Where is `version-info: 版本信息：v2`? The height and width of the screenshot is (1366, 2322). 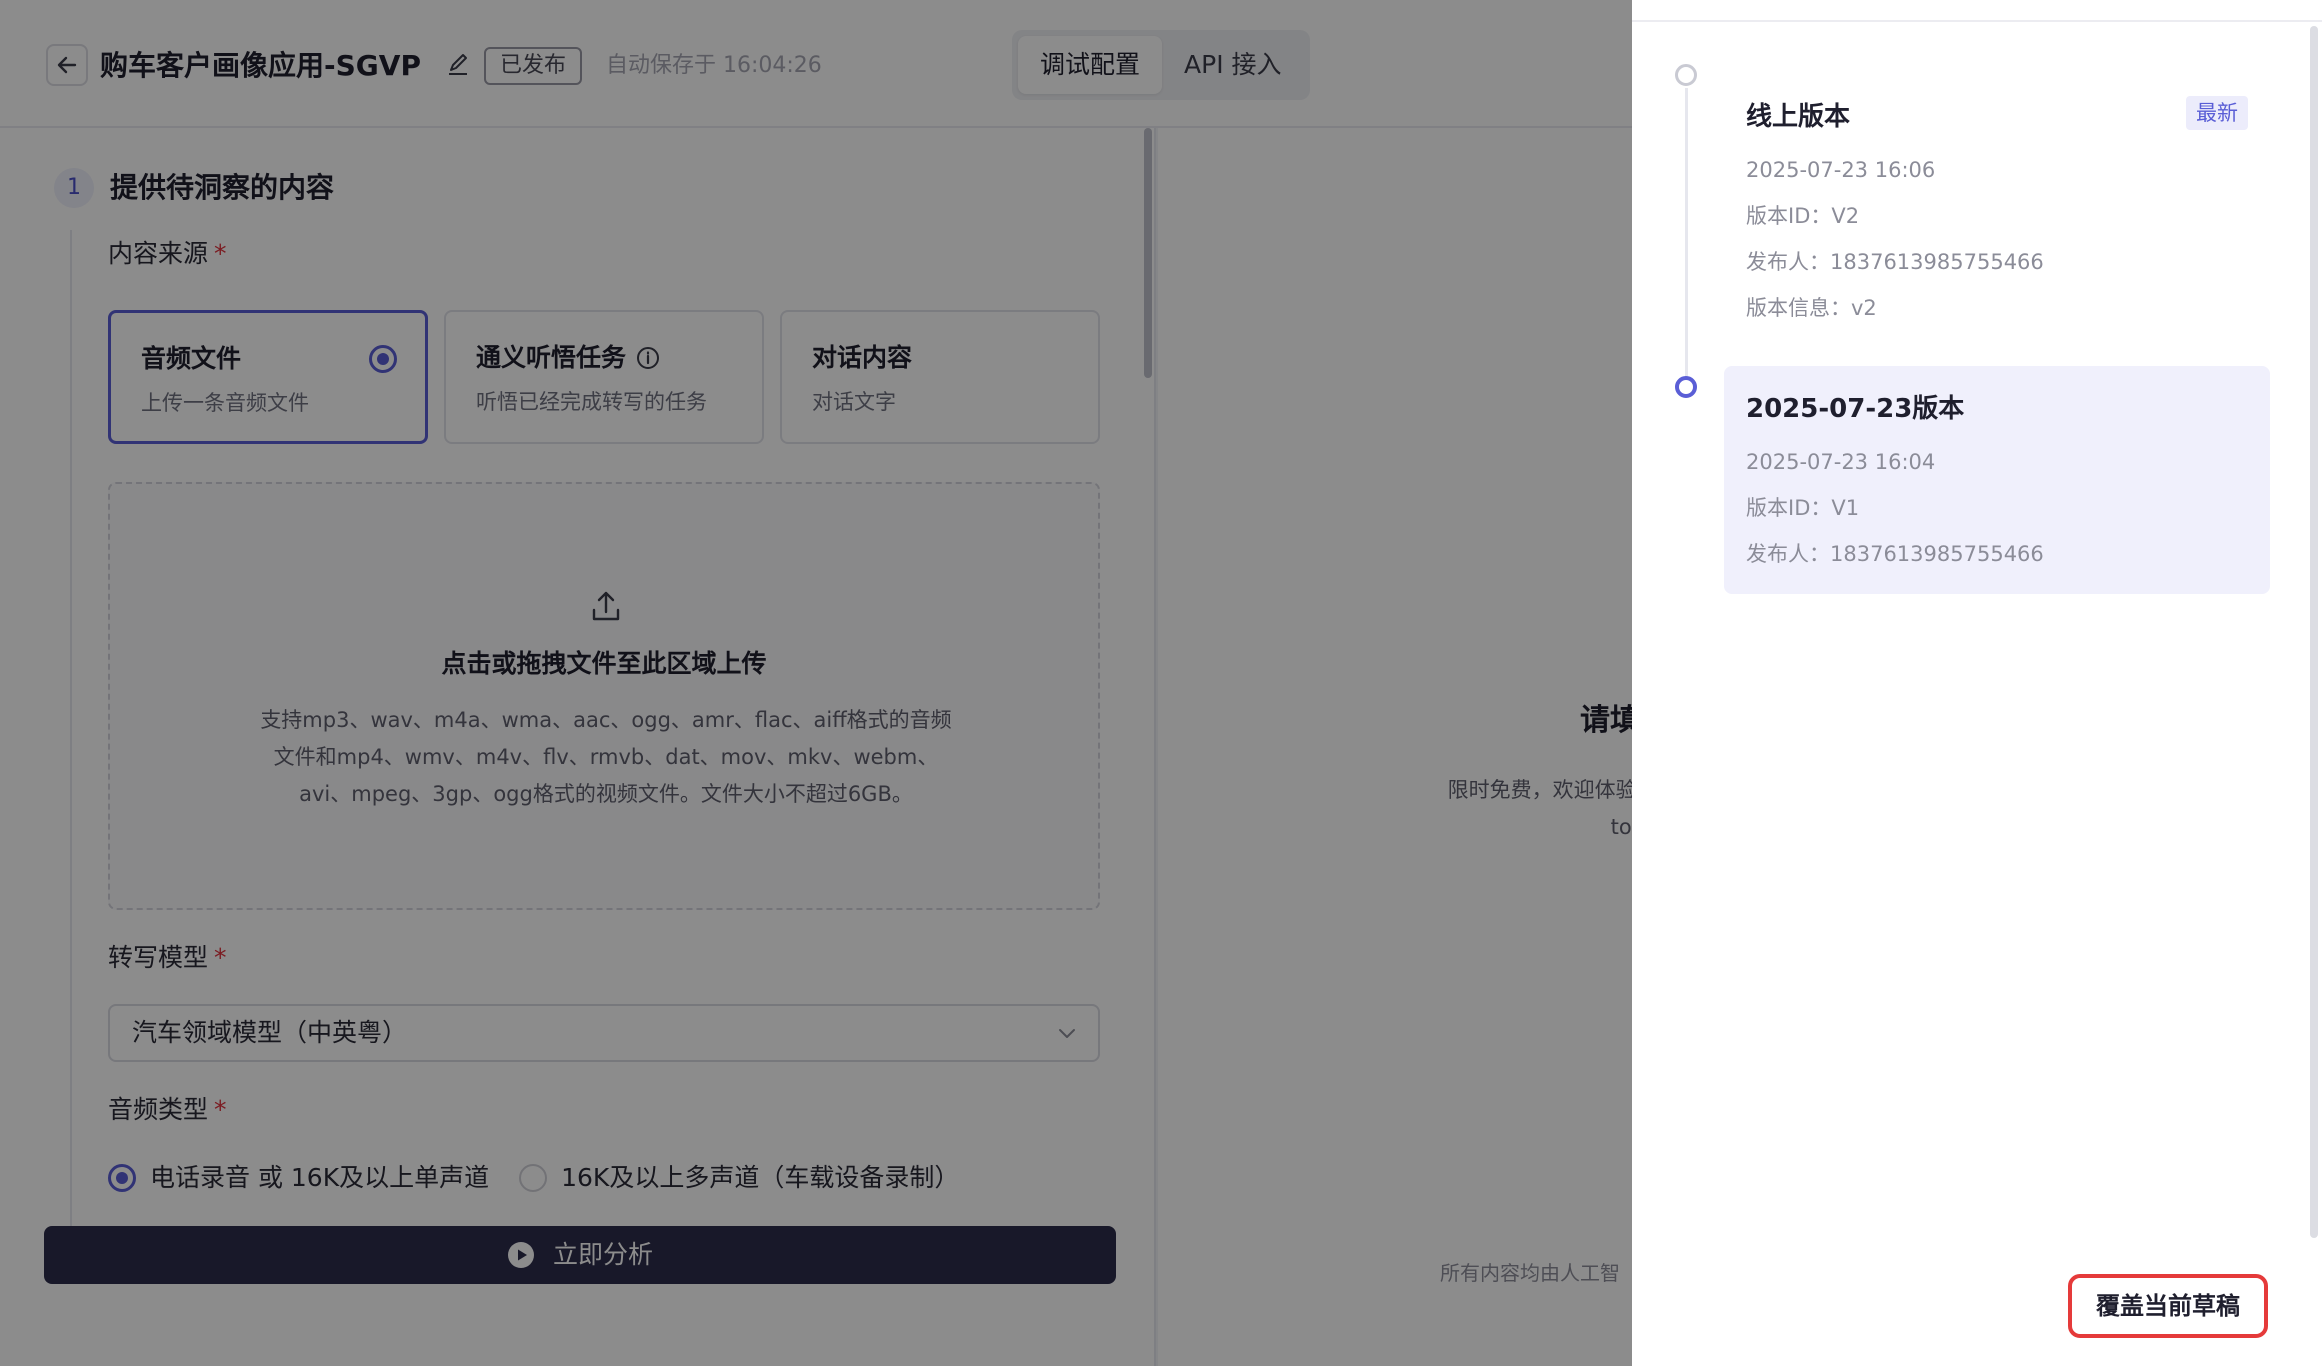 version-info: 版本信息：v2 is located at coordinates (1811, 308).